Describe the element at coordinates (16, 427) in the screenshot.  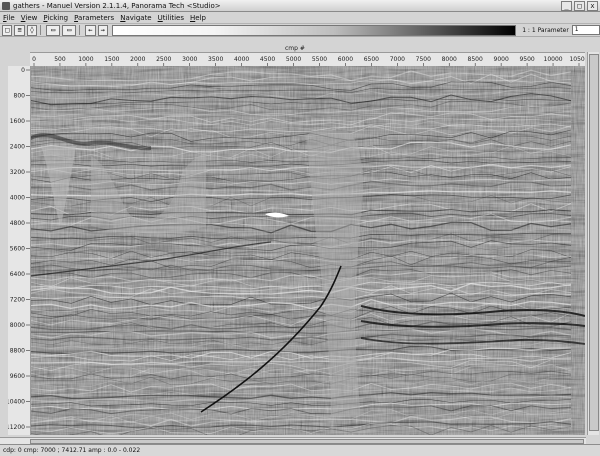
I see `ruler-tick-label: 11200` at that location.